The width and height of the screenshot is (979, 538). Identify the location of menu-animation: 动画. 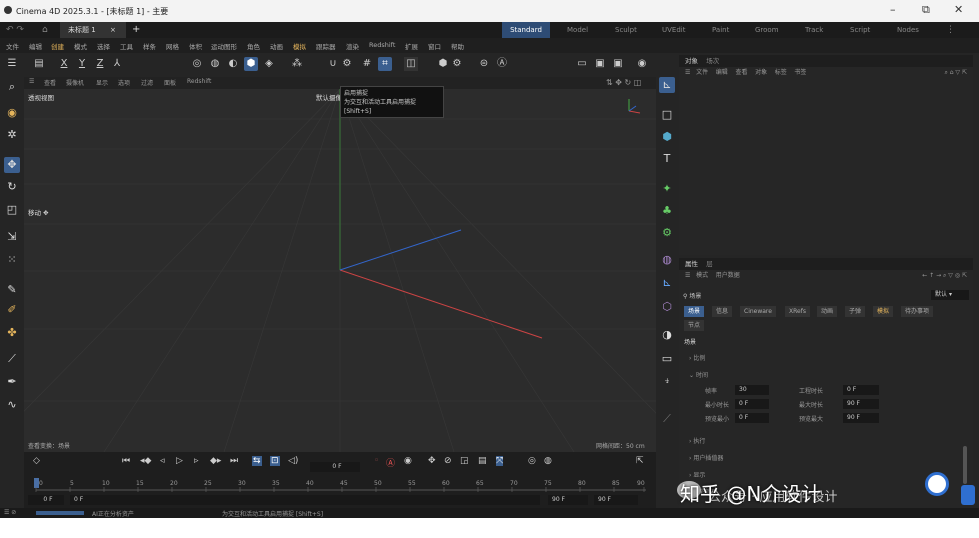
(276, 46).